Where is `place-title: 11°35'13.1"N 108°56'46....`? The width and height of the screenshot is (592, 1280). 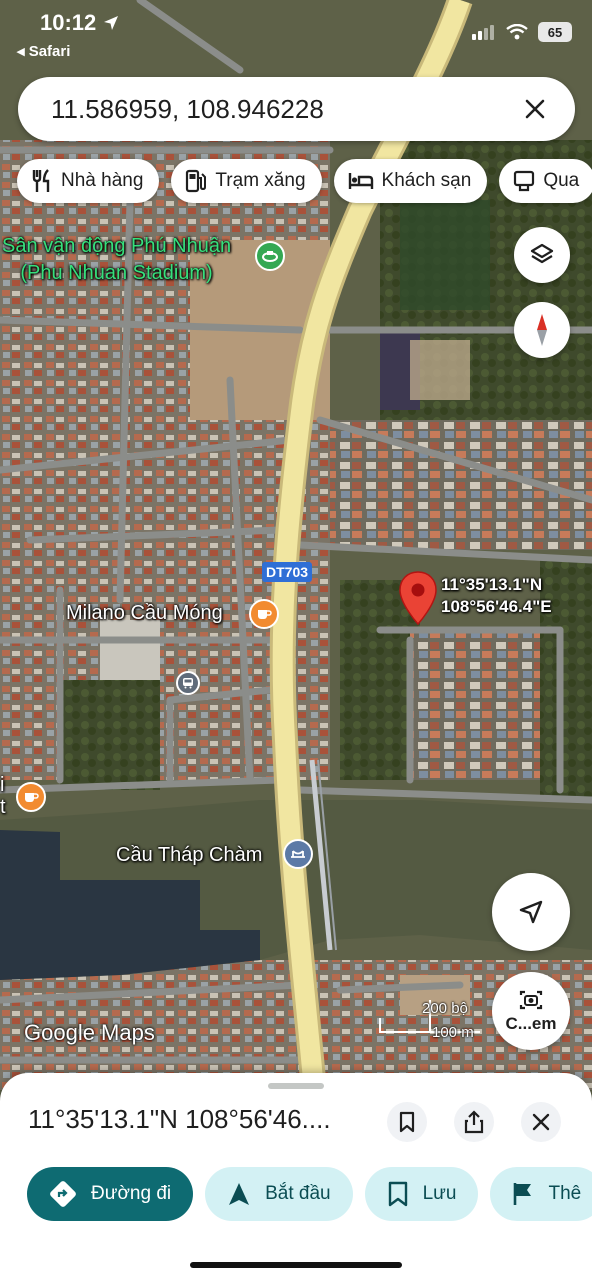
place-title: 11°35'13.1"N 108°56'46.... is located at coordinates (179, 1119).